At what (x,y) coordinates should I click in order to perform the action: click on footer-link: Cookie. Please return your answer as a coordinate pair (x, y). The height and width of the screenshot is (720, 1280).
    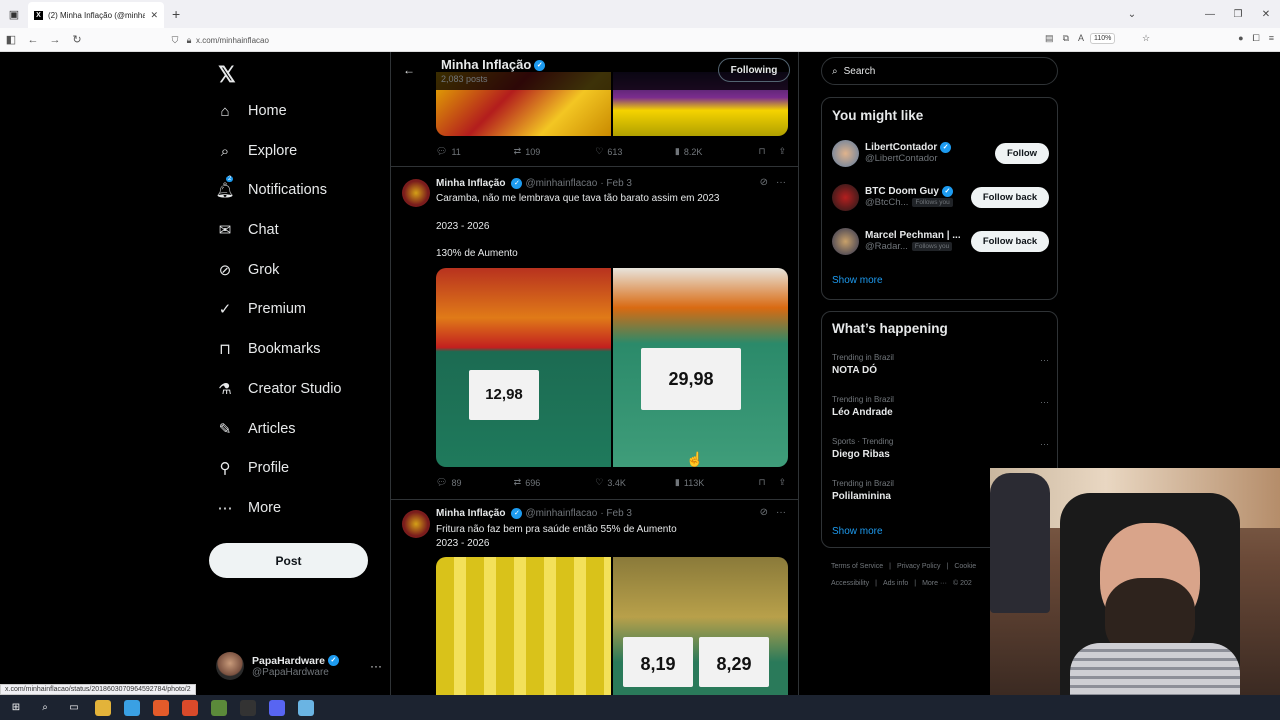
    Looking at the image, I should click on (965, 566).